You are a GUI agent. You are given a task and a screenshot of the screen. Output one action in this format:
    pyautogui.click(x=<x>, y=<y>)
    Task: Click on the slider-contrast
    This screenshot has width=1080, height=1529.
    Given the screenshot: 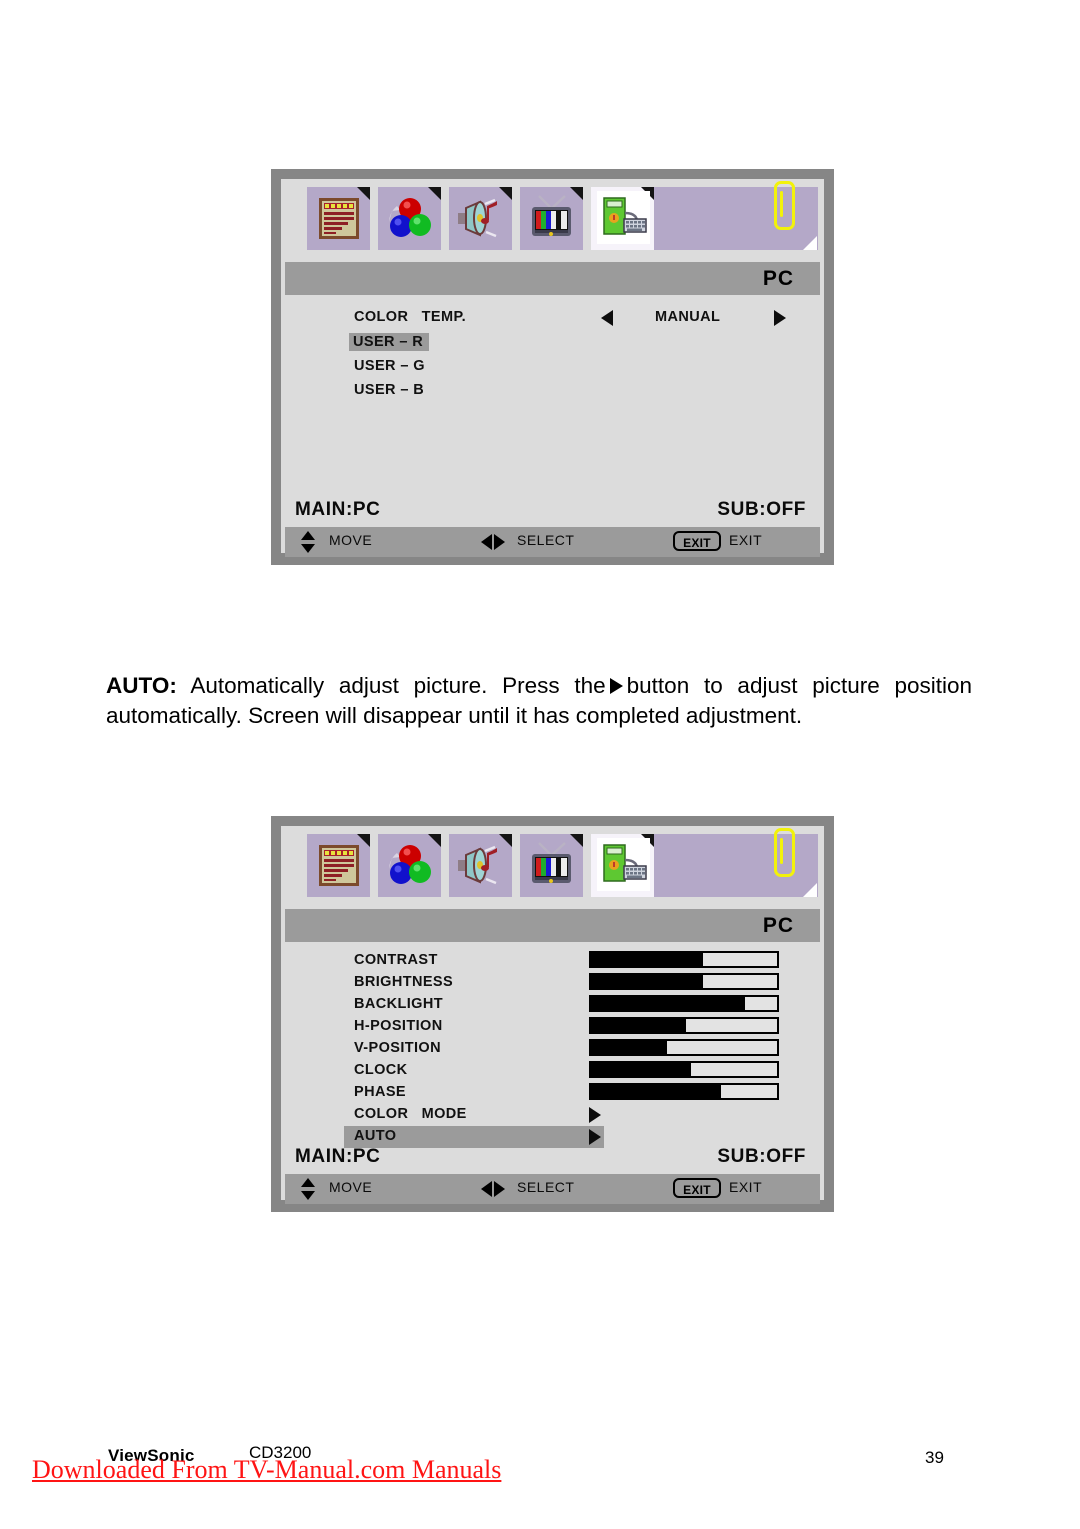 What is the action you would take?
    pyautogui.click(x=684, y=959)
    